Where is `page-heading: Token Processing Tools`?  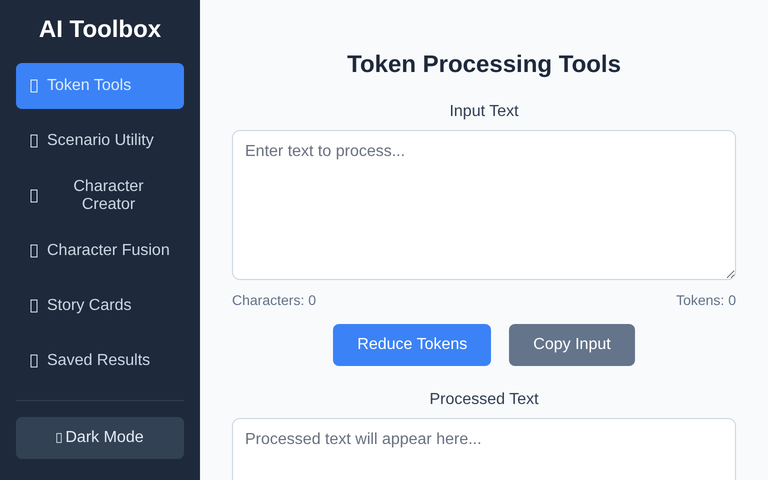
page-heading: Token Processing Tools is located at coordinates (484, 65).